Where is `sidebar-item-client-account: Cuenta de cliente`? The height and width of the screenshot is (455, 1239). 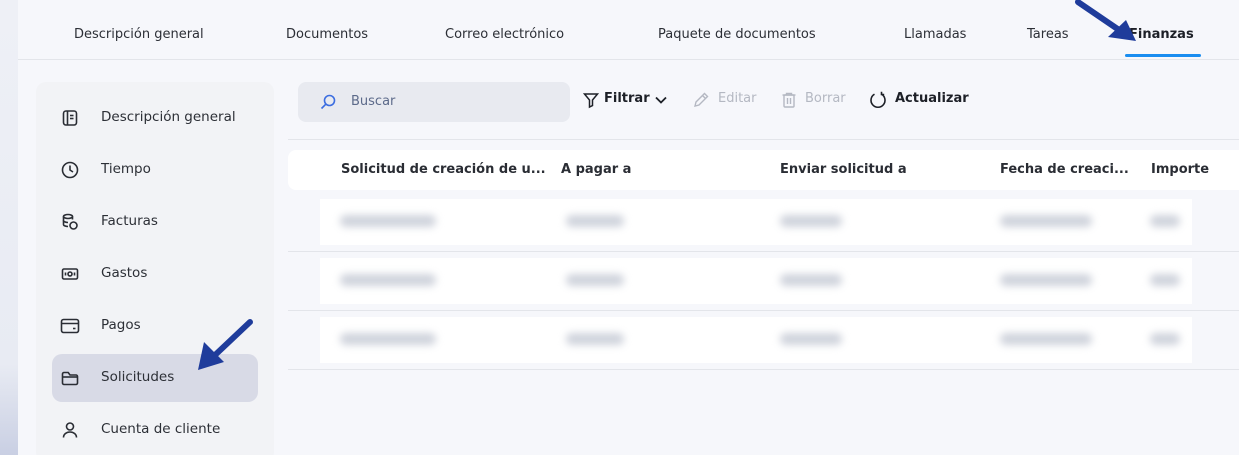
sidebar-item-client-account: Cuenta de cliente is located at coordinates (155, 430).